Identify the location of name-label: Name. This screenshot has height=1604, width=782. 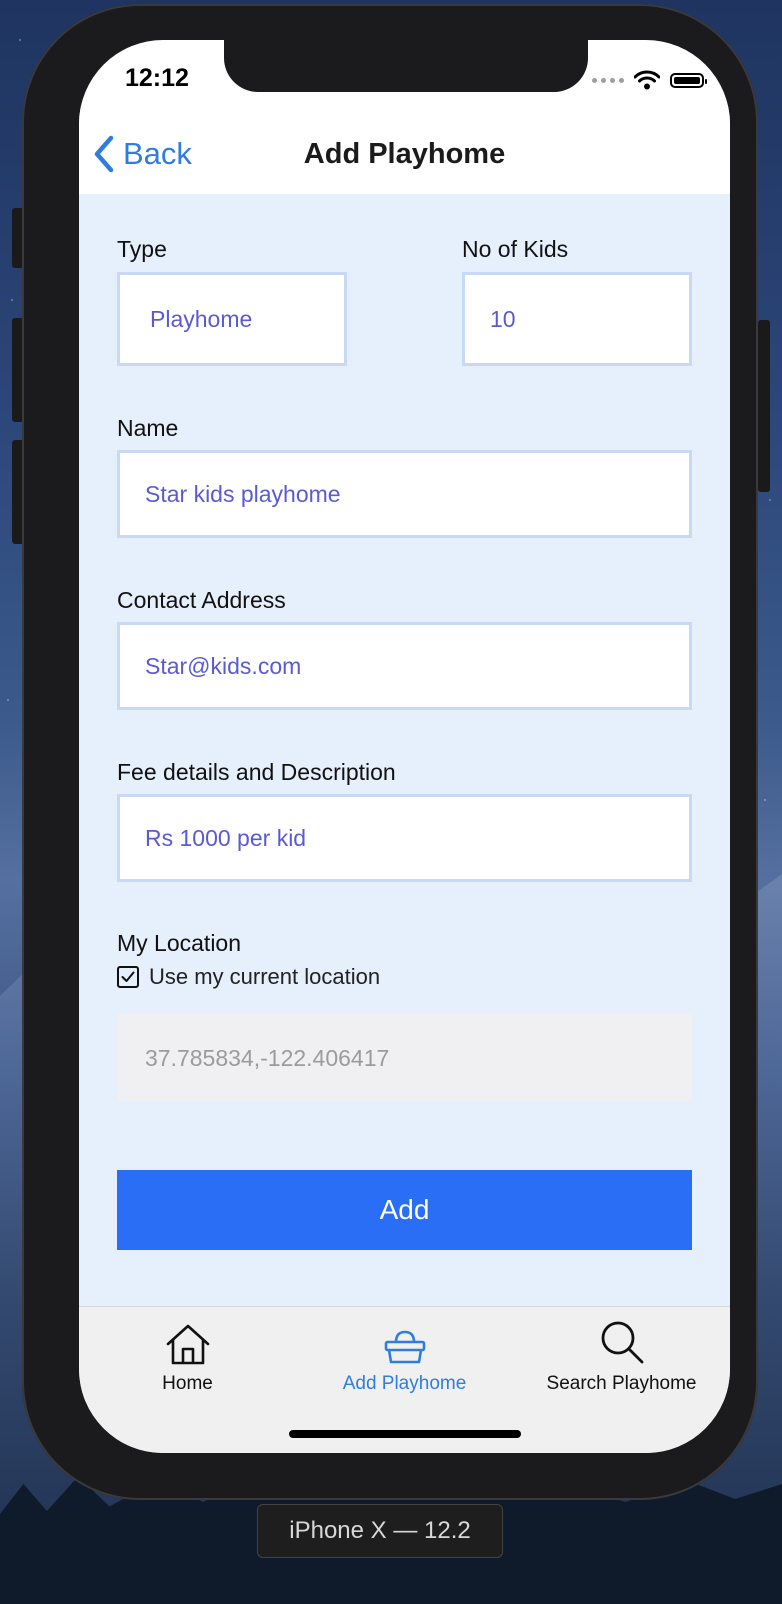
(148, 428).